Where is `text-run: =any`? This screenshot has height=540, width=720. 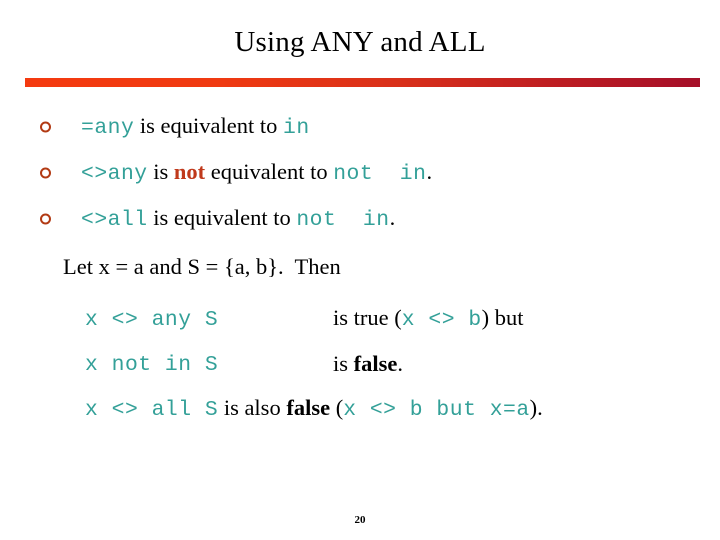 text-run: =any is located at coordinates (108, 128).